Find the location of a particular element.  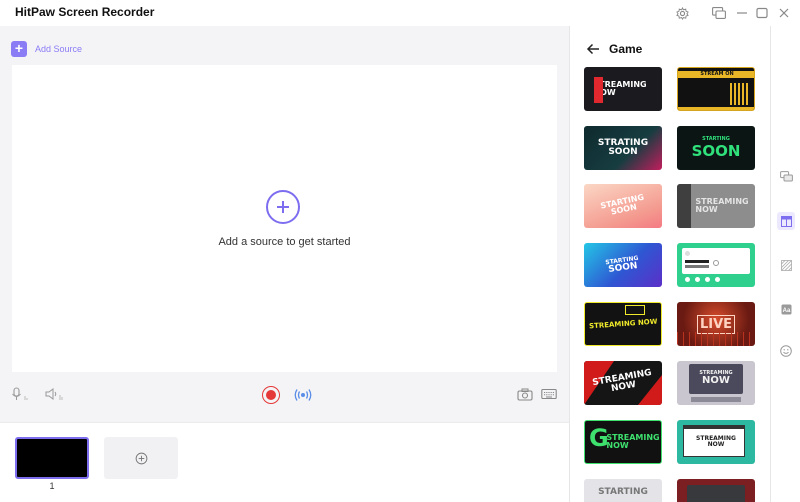

template-card-15-line1: STARTING is located at coordinates (623, 491).